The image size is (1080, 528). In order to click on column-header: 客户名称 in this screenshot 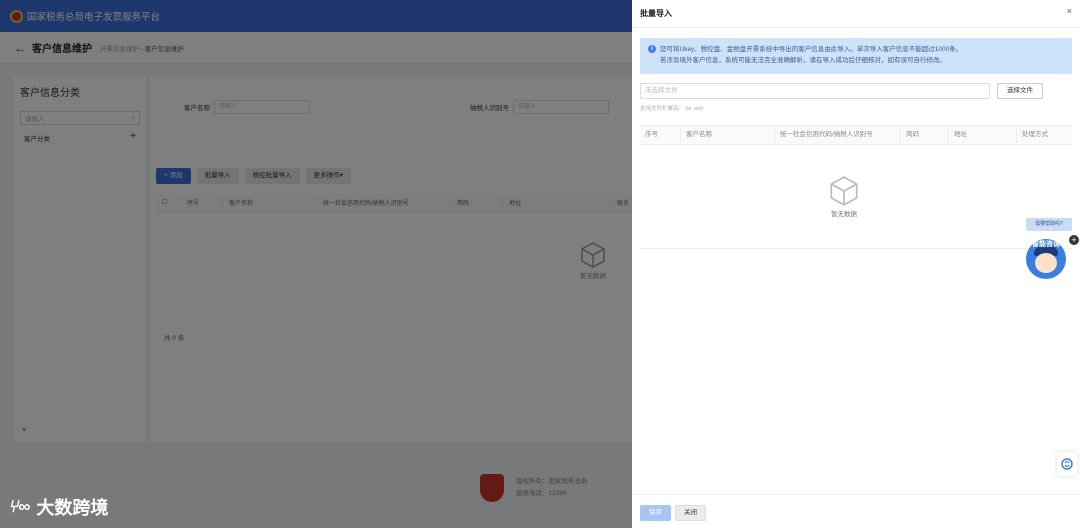, I will do `click(727, 135)`.